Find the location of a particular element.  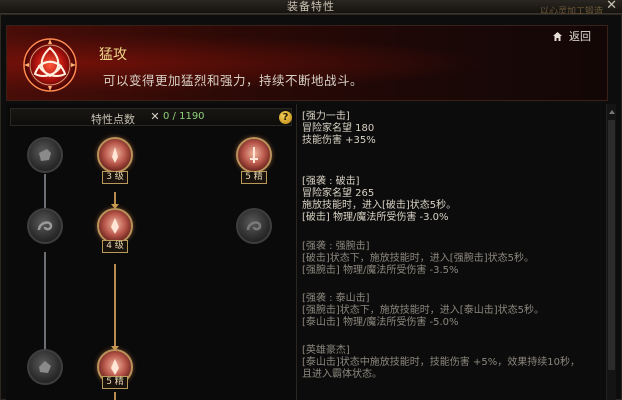

points-bar: 特性点数 ✕ 0 / 1190 ? is located at coordinates (151, 117).